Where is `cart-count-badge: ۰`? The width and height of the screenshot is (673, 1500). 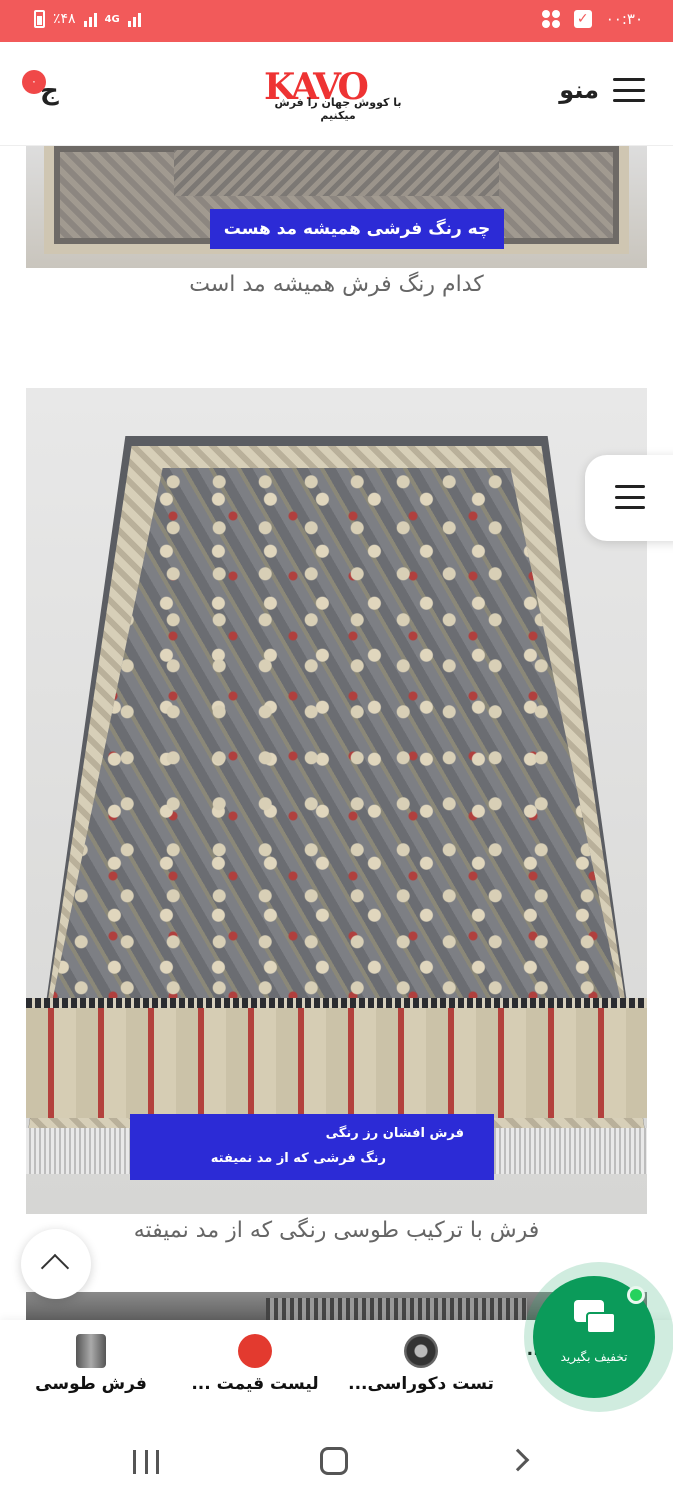 cart-count-badge: ۰ is located at coordinates (34, 82).